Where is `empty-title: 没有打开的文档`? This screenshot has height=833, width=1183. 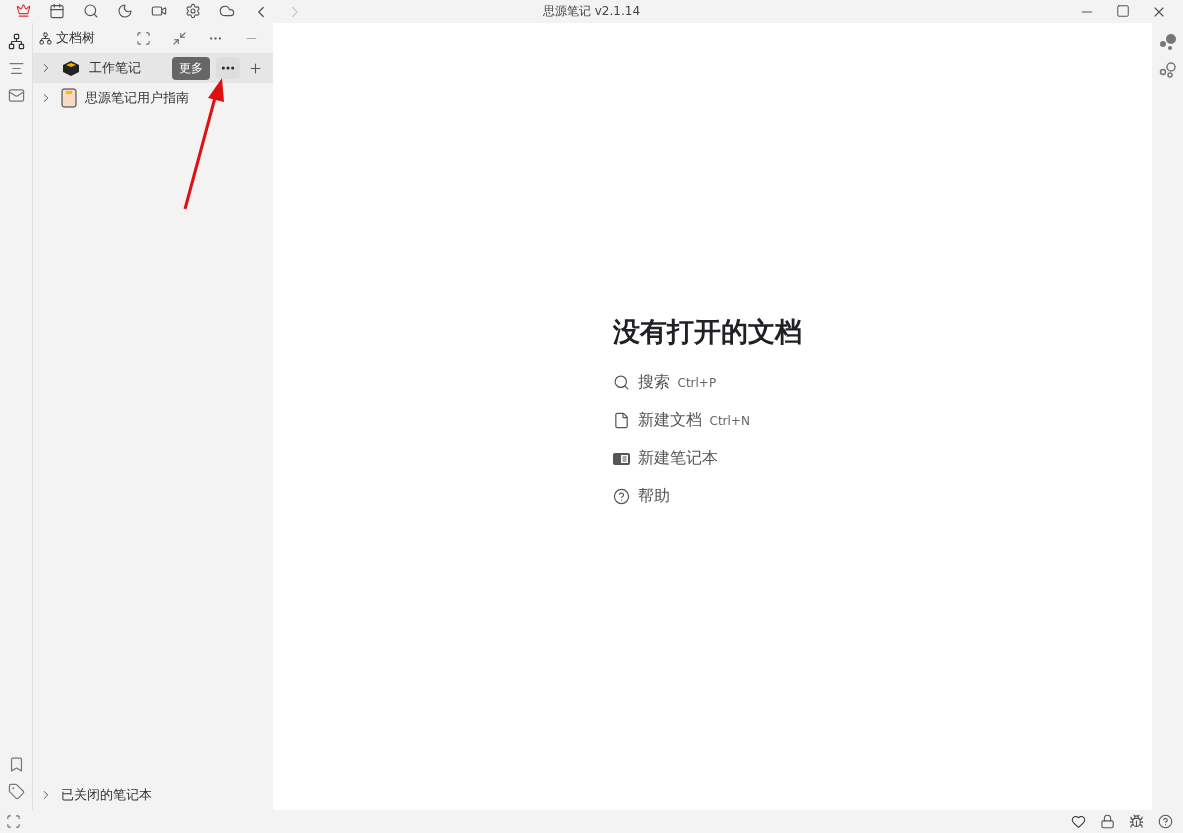 empty-title: 没有打开的文档 is located at coordinates (707, 331).